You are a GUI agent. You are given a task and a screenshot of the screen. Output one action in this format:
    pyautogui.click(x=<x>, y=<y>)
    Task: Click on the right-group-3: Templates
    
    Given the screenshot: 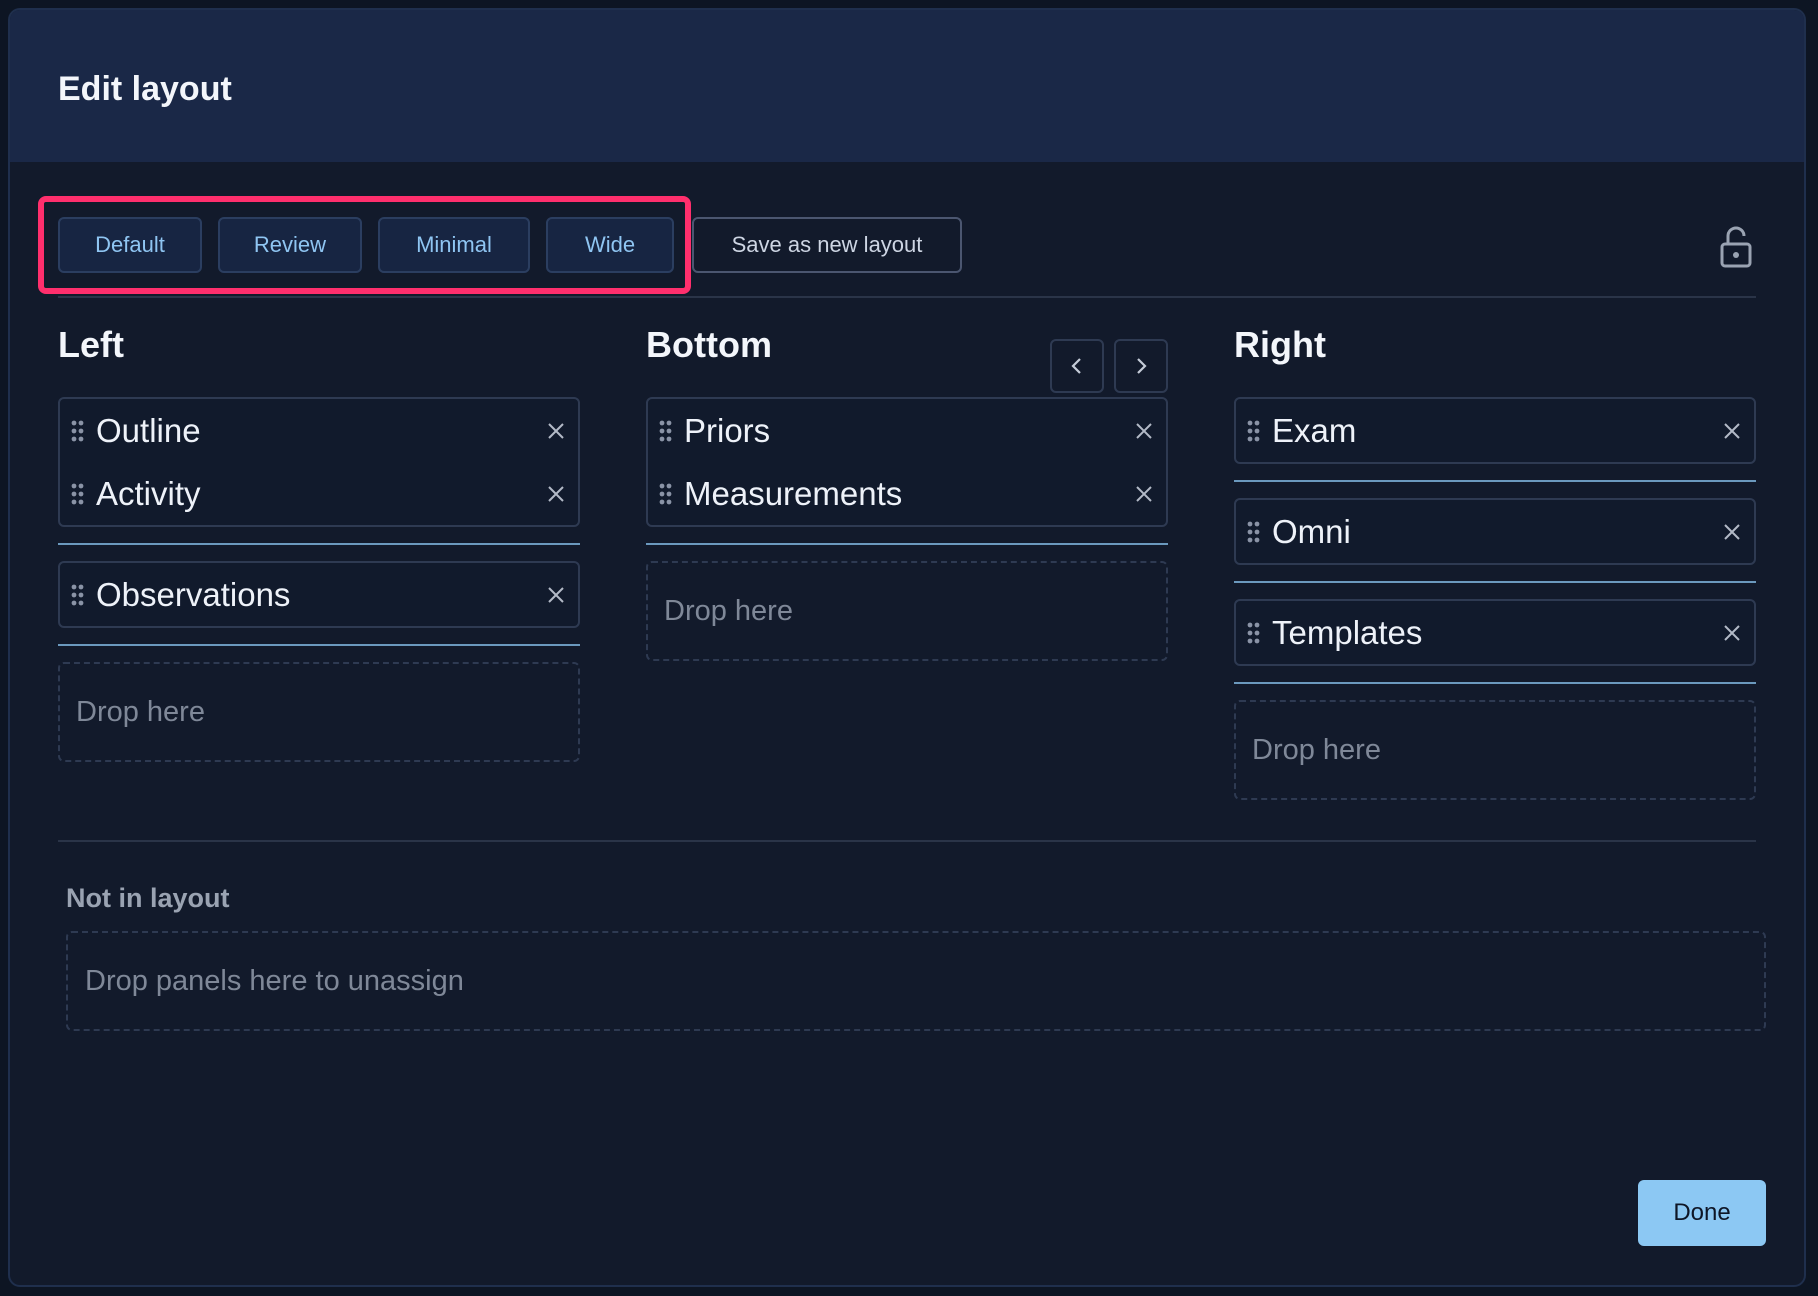 What is the action you would take?
    pyautogui.click(x=1495, y=632)
    